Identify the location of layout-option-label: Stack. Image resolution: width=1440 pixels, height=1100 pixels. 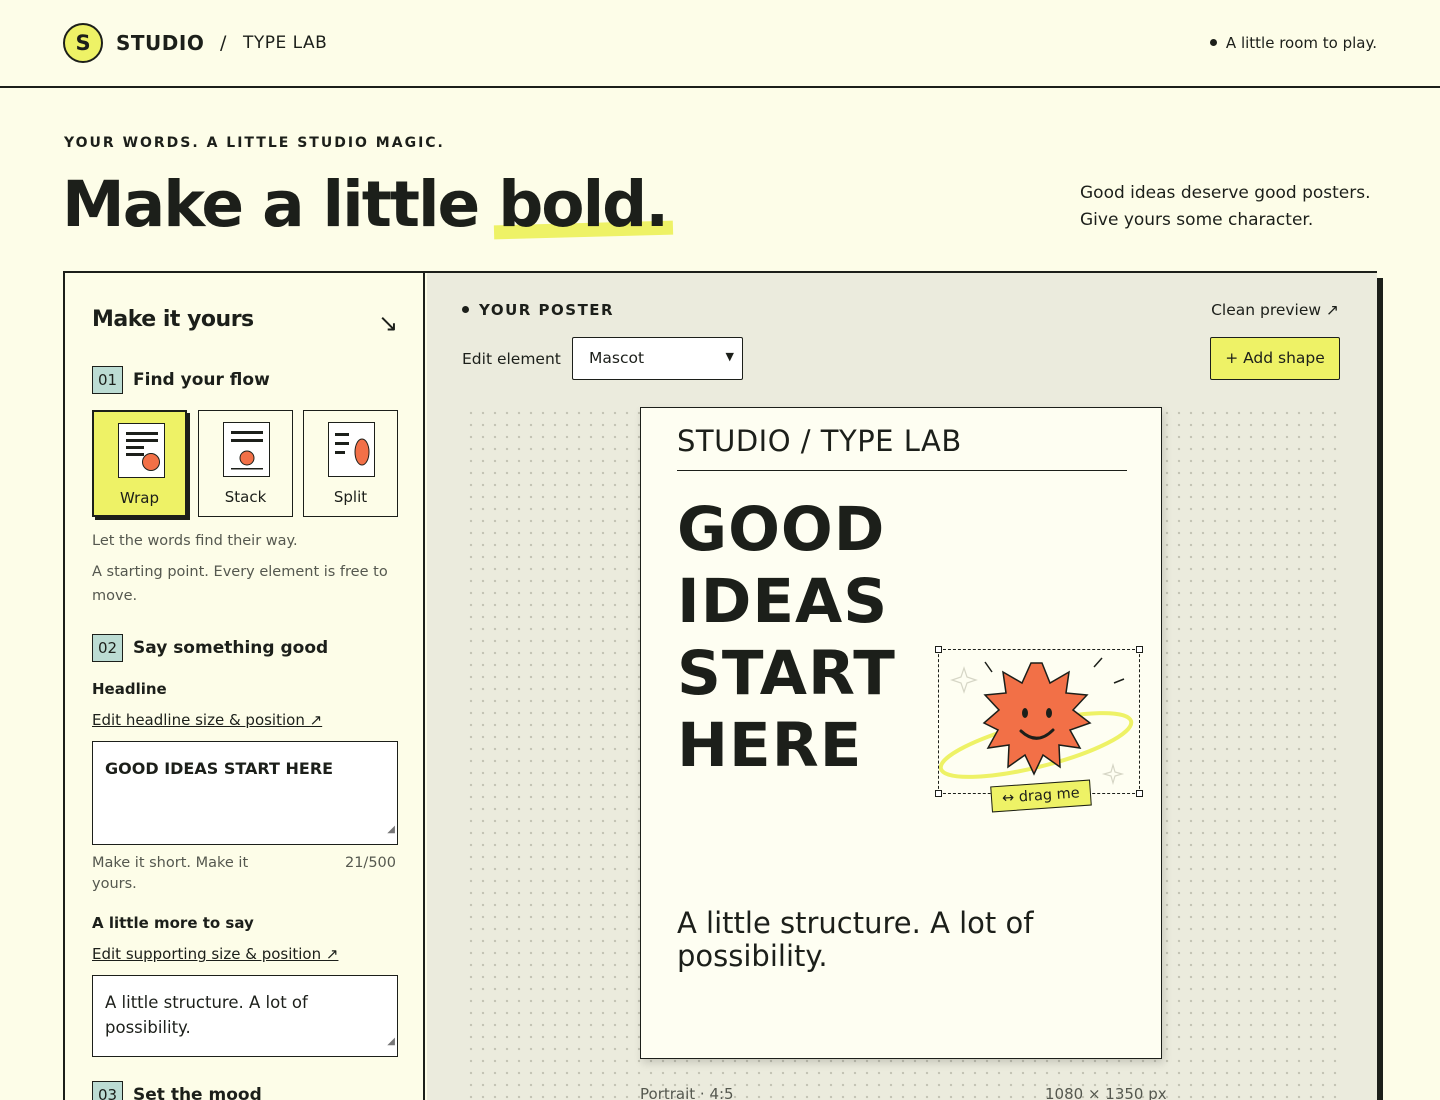
(245, 497).